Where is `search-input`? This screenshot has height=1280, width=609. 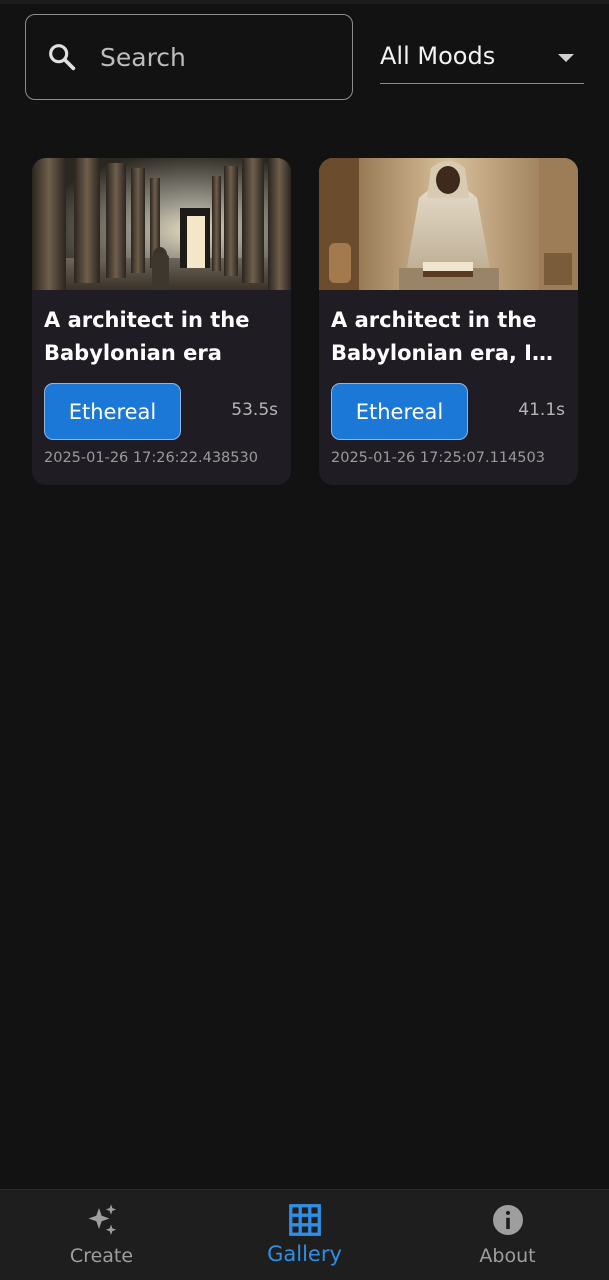 search-input is located at coordinates (220, 57).